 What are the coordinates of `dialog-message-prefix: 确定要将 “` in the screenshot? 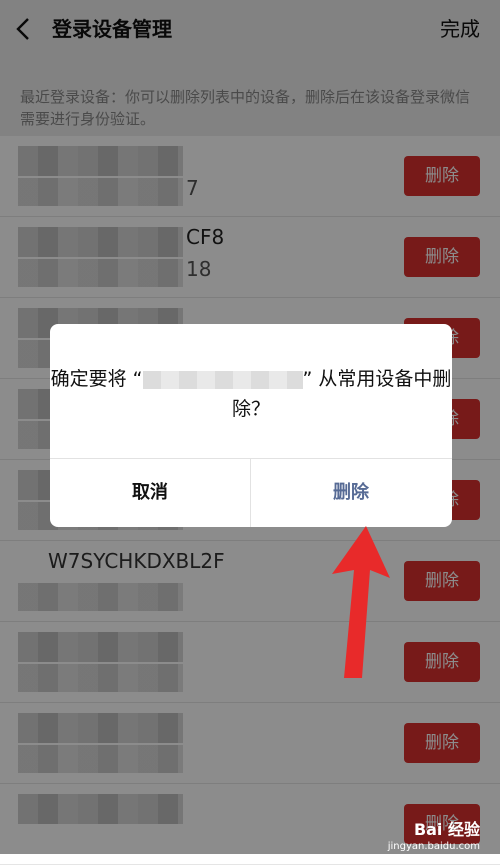 It's located at (96, 379).